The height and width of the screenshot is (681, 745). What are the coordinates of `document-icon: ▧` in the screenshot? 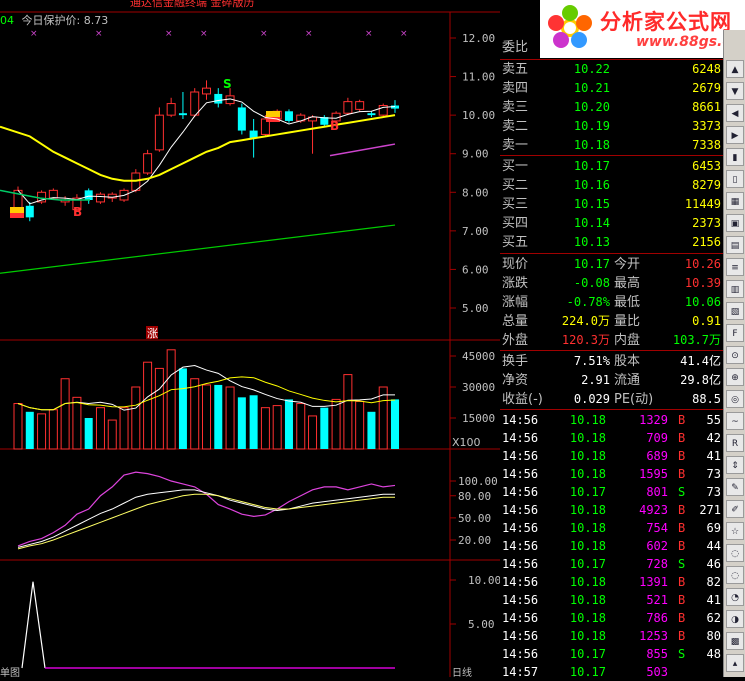 It's located at (735, 311).